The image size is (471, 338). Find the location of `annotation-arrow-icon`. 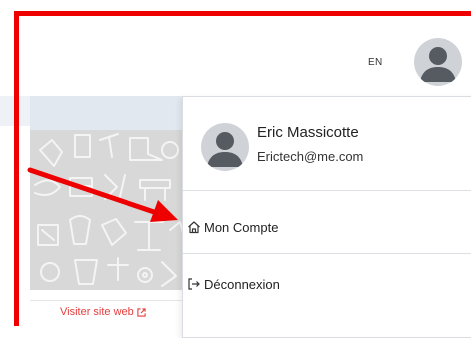

annotation-arrow-icon is located at coordinates (102, 194).